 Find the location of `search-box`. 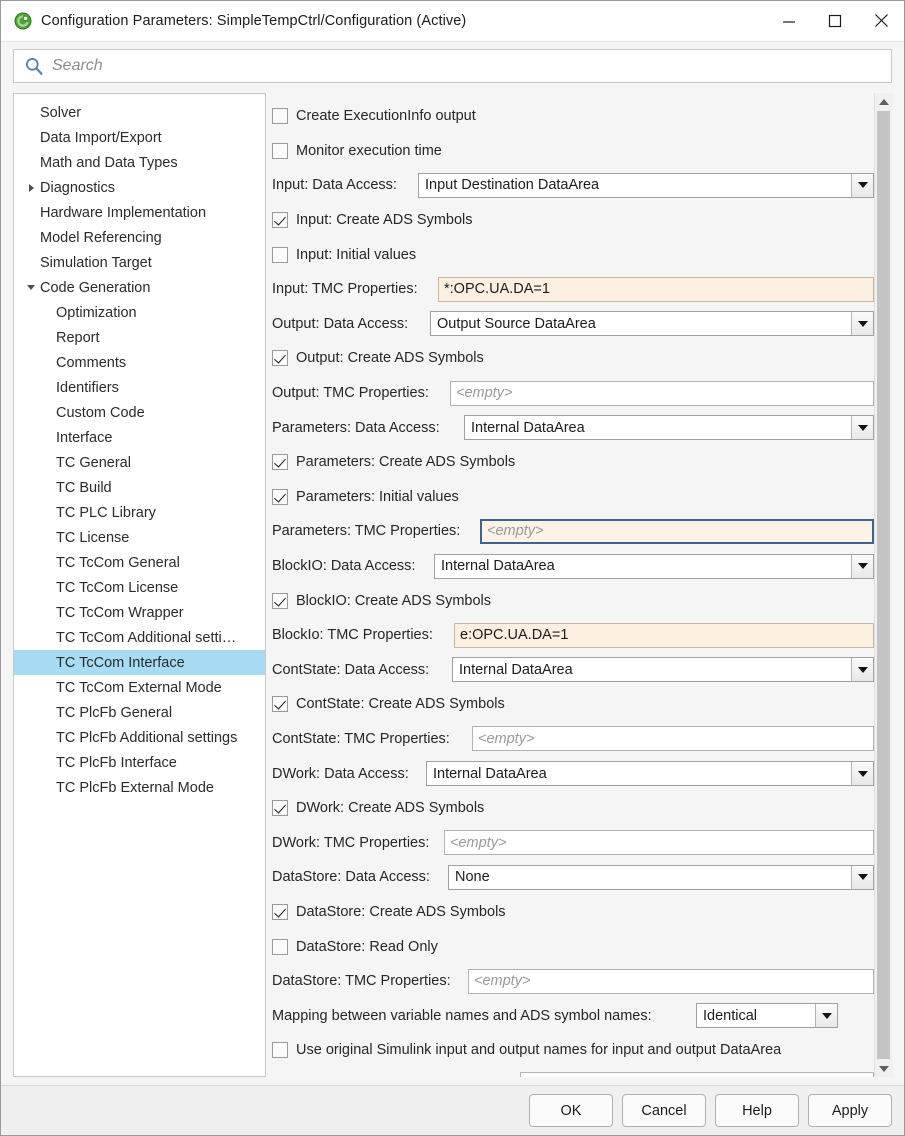

search-box is located at coordinates (452, 66).